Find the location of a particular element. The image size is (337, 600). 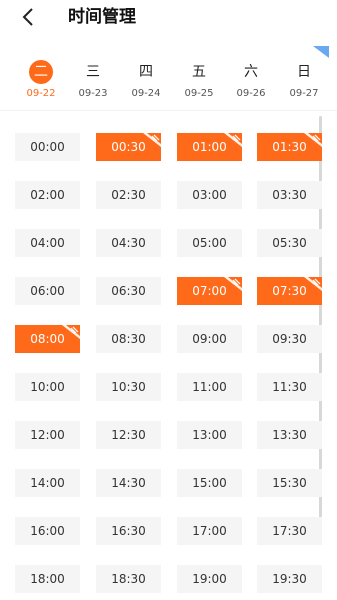

time-slot: 04:30 is located at coordinates (128, 243).